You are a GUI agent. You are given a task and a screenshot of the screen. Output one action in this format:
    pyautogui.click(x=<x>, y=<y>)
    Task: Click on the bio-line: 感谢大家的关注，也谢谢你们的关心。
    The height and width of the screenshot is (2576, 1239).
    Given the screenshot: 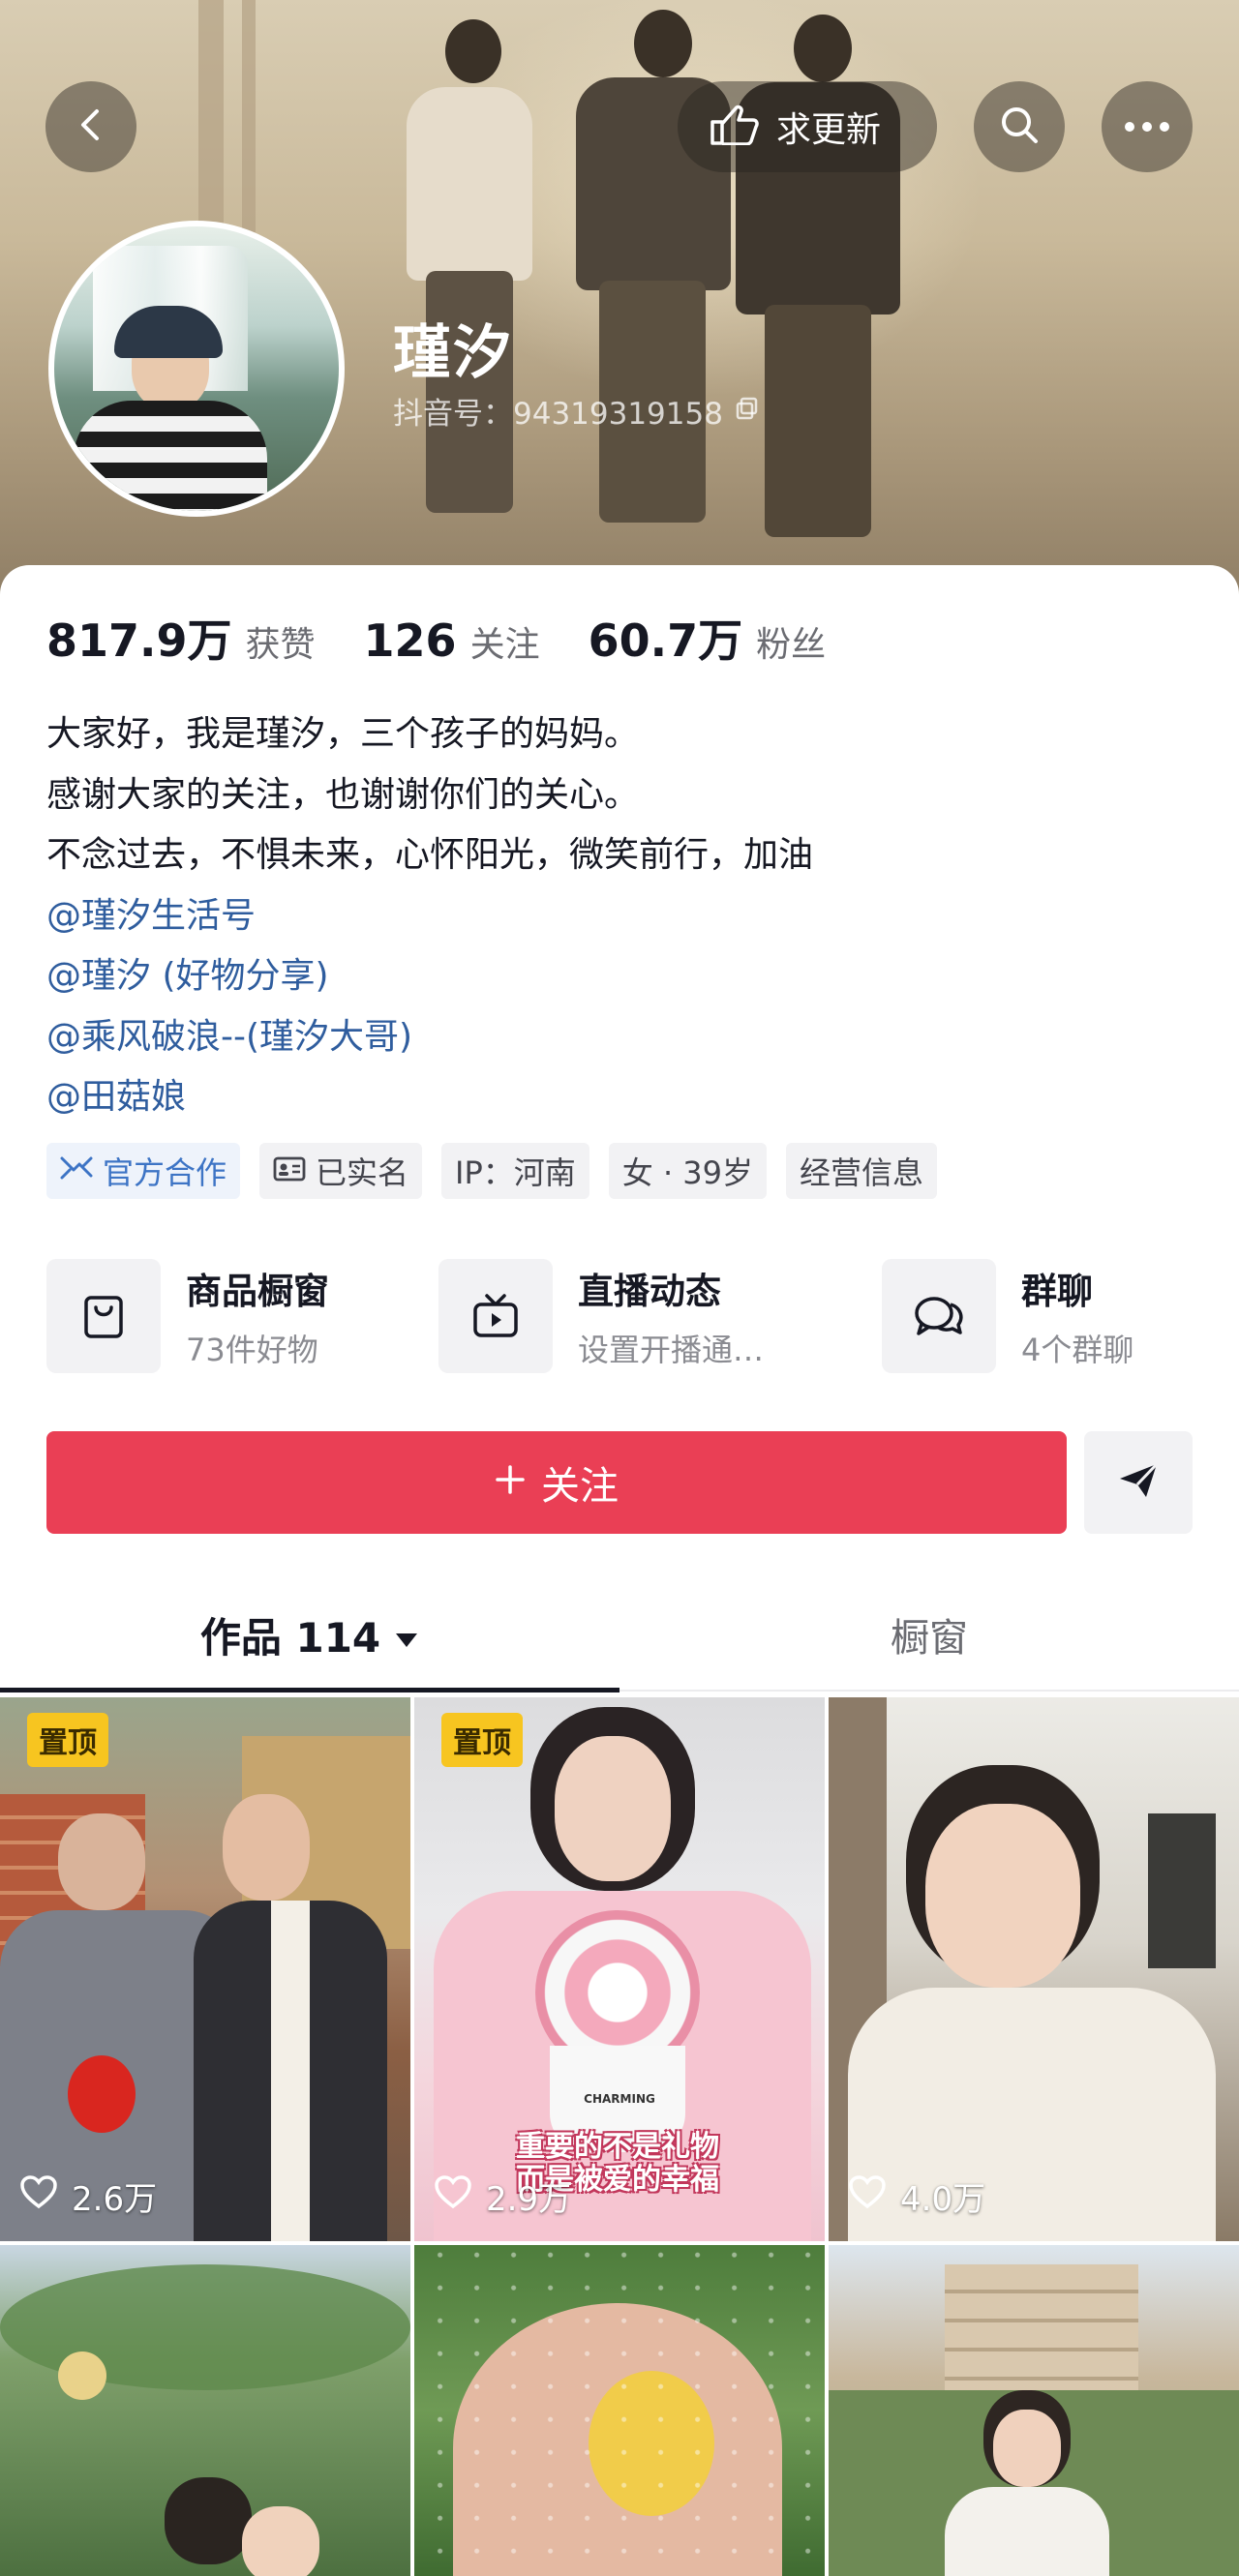 What is the action you would take?
    pyautogui.click(x=343, y=794)
    